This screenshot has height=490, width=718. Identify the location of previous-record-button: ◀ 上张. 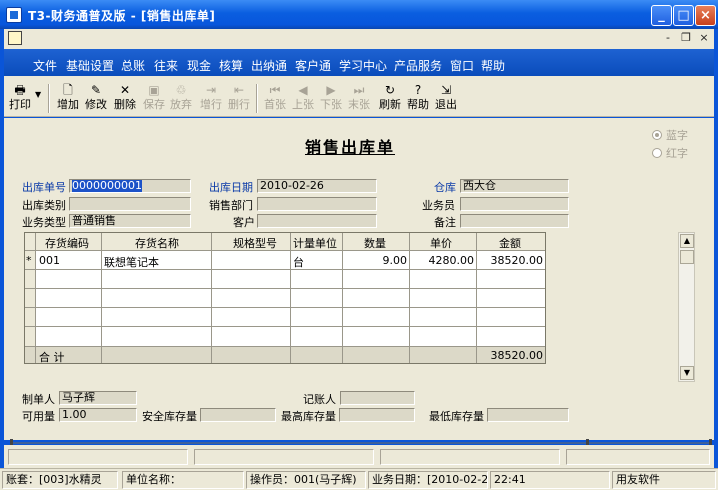
(303, 99).